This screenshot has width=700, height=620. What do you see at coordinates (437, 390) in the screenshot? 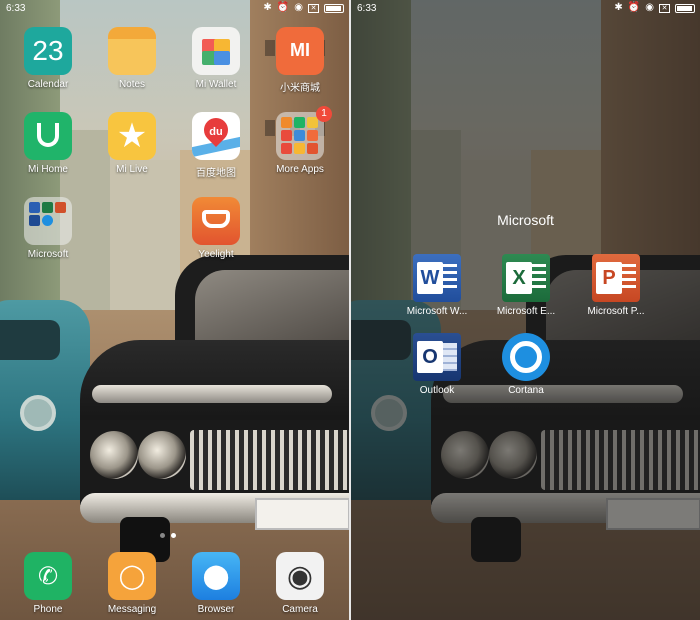
I see `app-label: Outlook` at bounding box center [437, 390].